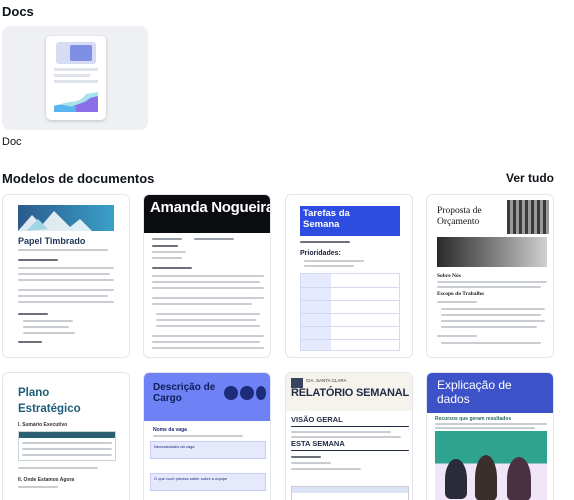  Describe the element at coordinates (460, 294) in the screenshot. I see `card-section-heading: Escopo do Trabalho` at that location.